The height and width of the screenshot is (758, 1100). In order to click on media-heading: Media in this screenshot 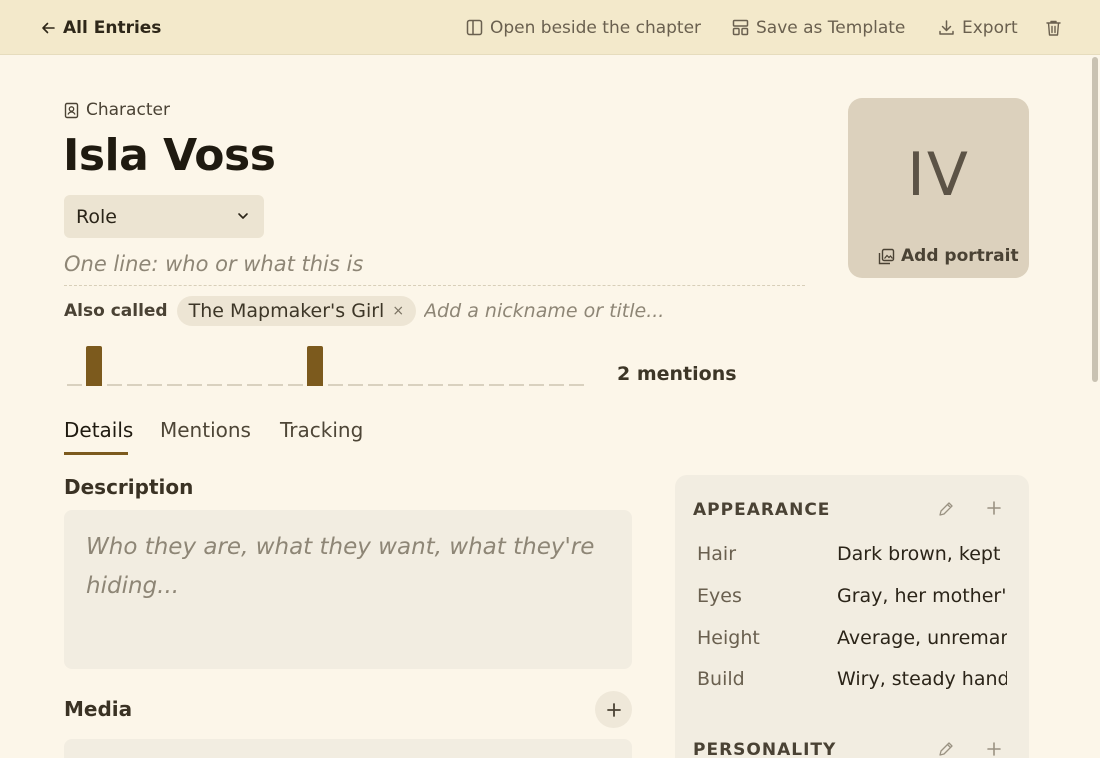, I will do `click(98, 709)`.